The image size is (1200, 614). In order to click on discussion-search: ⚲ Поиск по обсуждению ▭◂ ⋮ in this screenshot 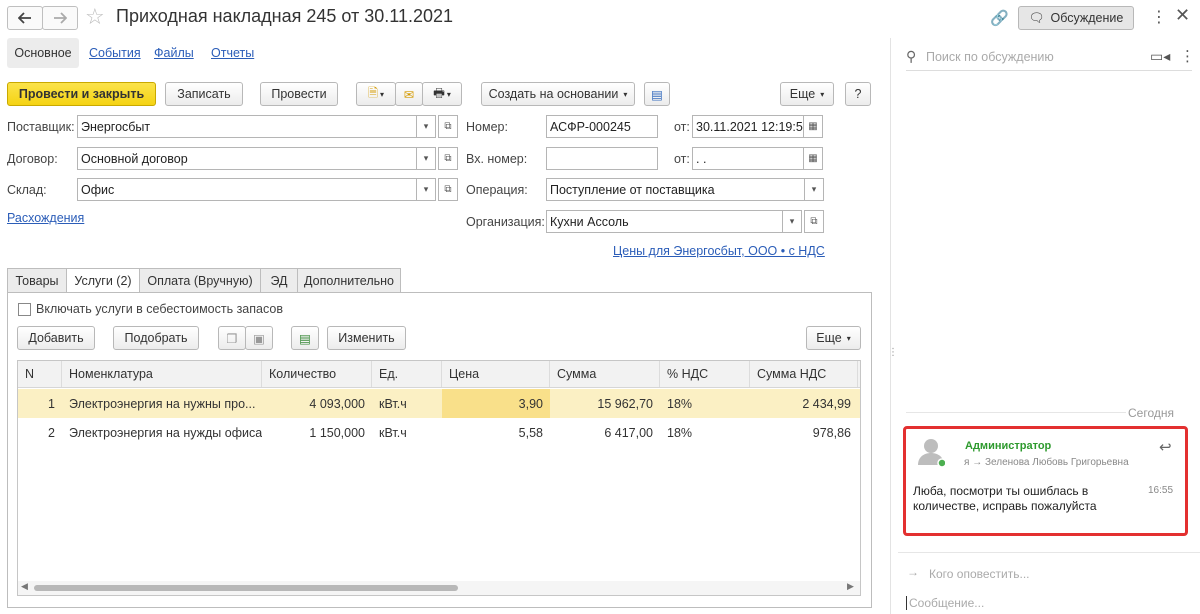, I will do `click(1050, 58)`.